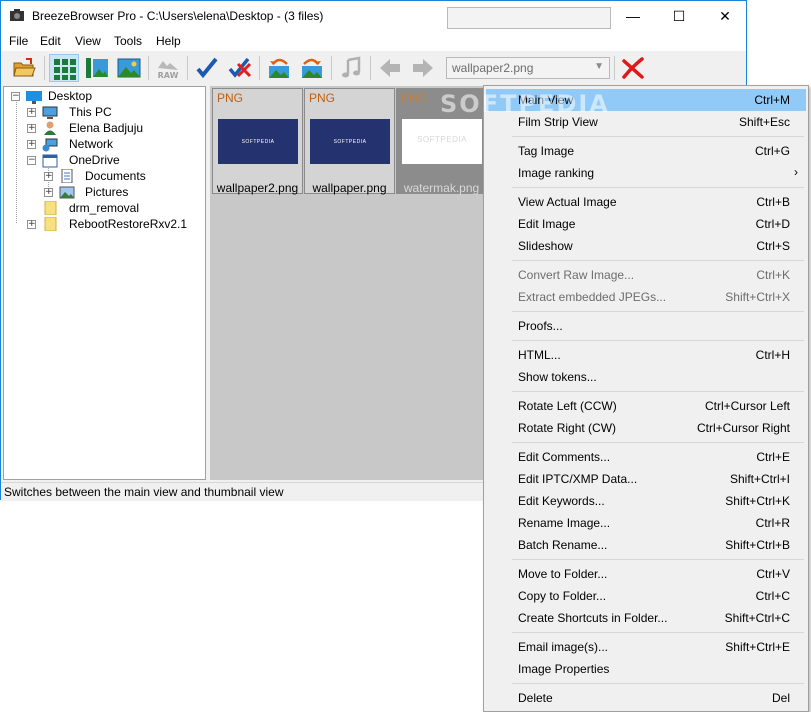 The width and height of the screenshot is (811, 712). What do you see at coordinates (104, 208) in the screenshot?
I see `tree-item-label: drm_removal` at bounding box center [104, 208].